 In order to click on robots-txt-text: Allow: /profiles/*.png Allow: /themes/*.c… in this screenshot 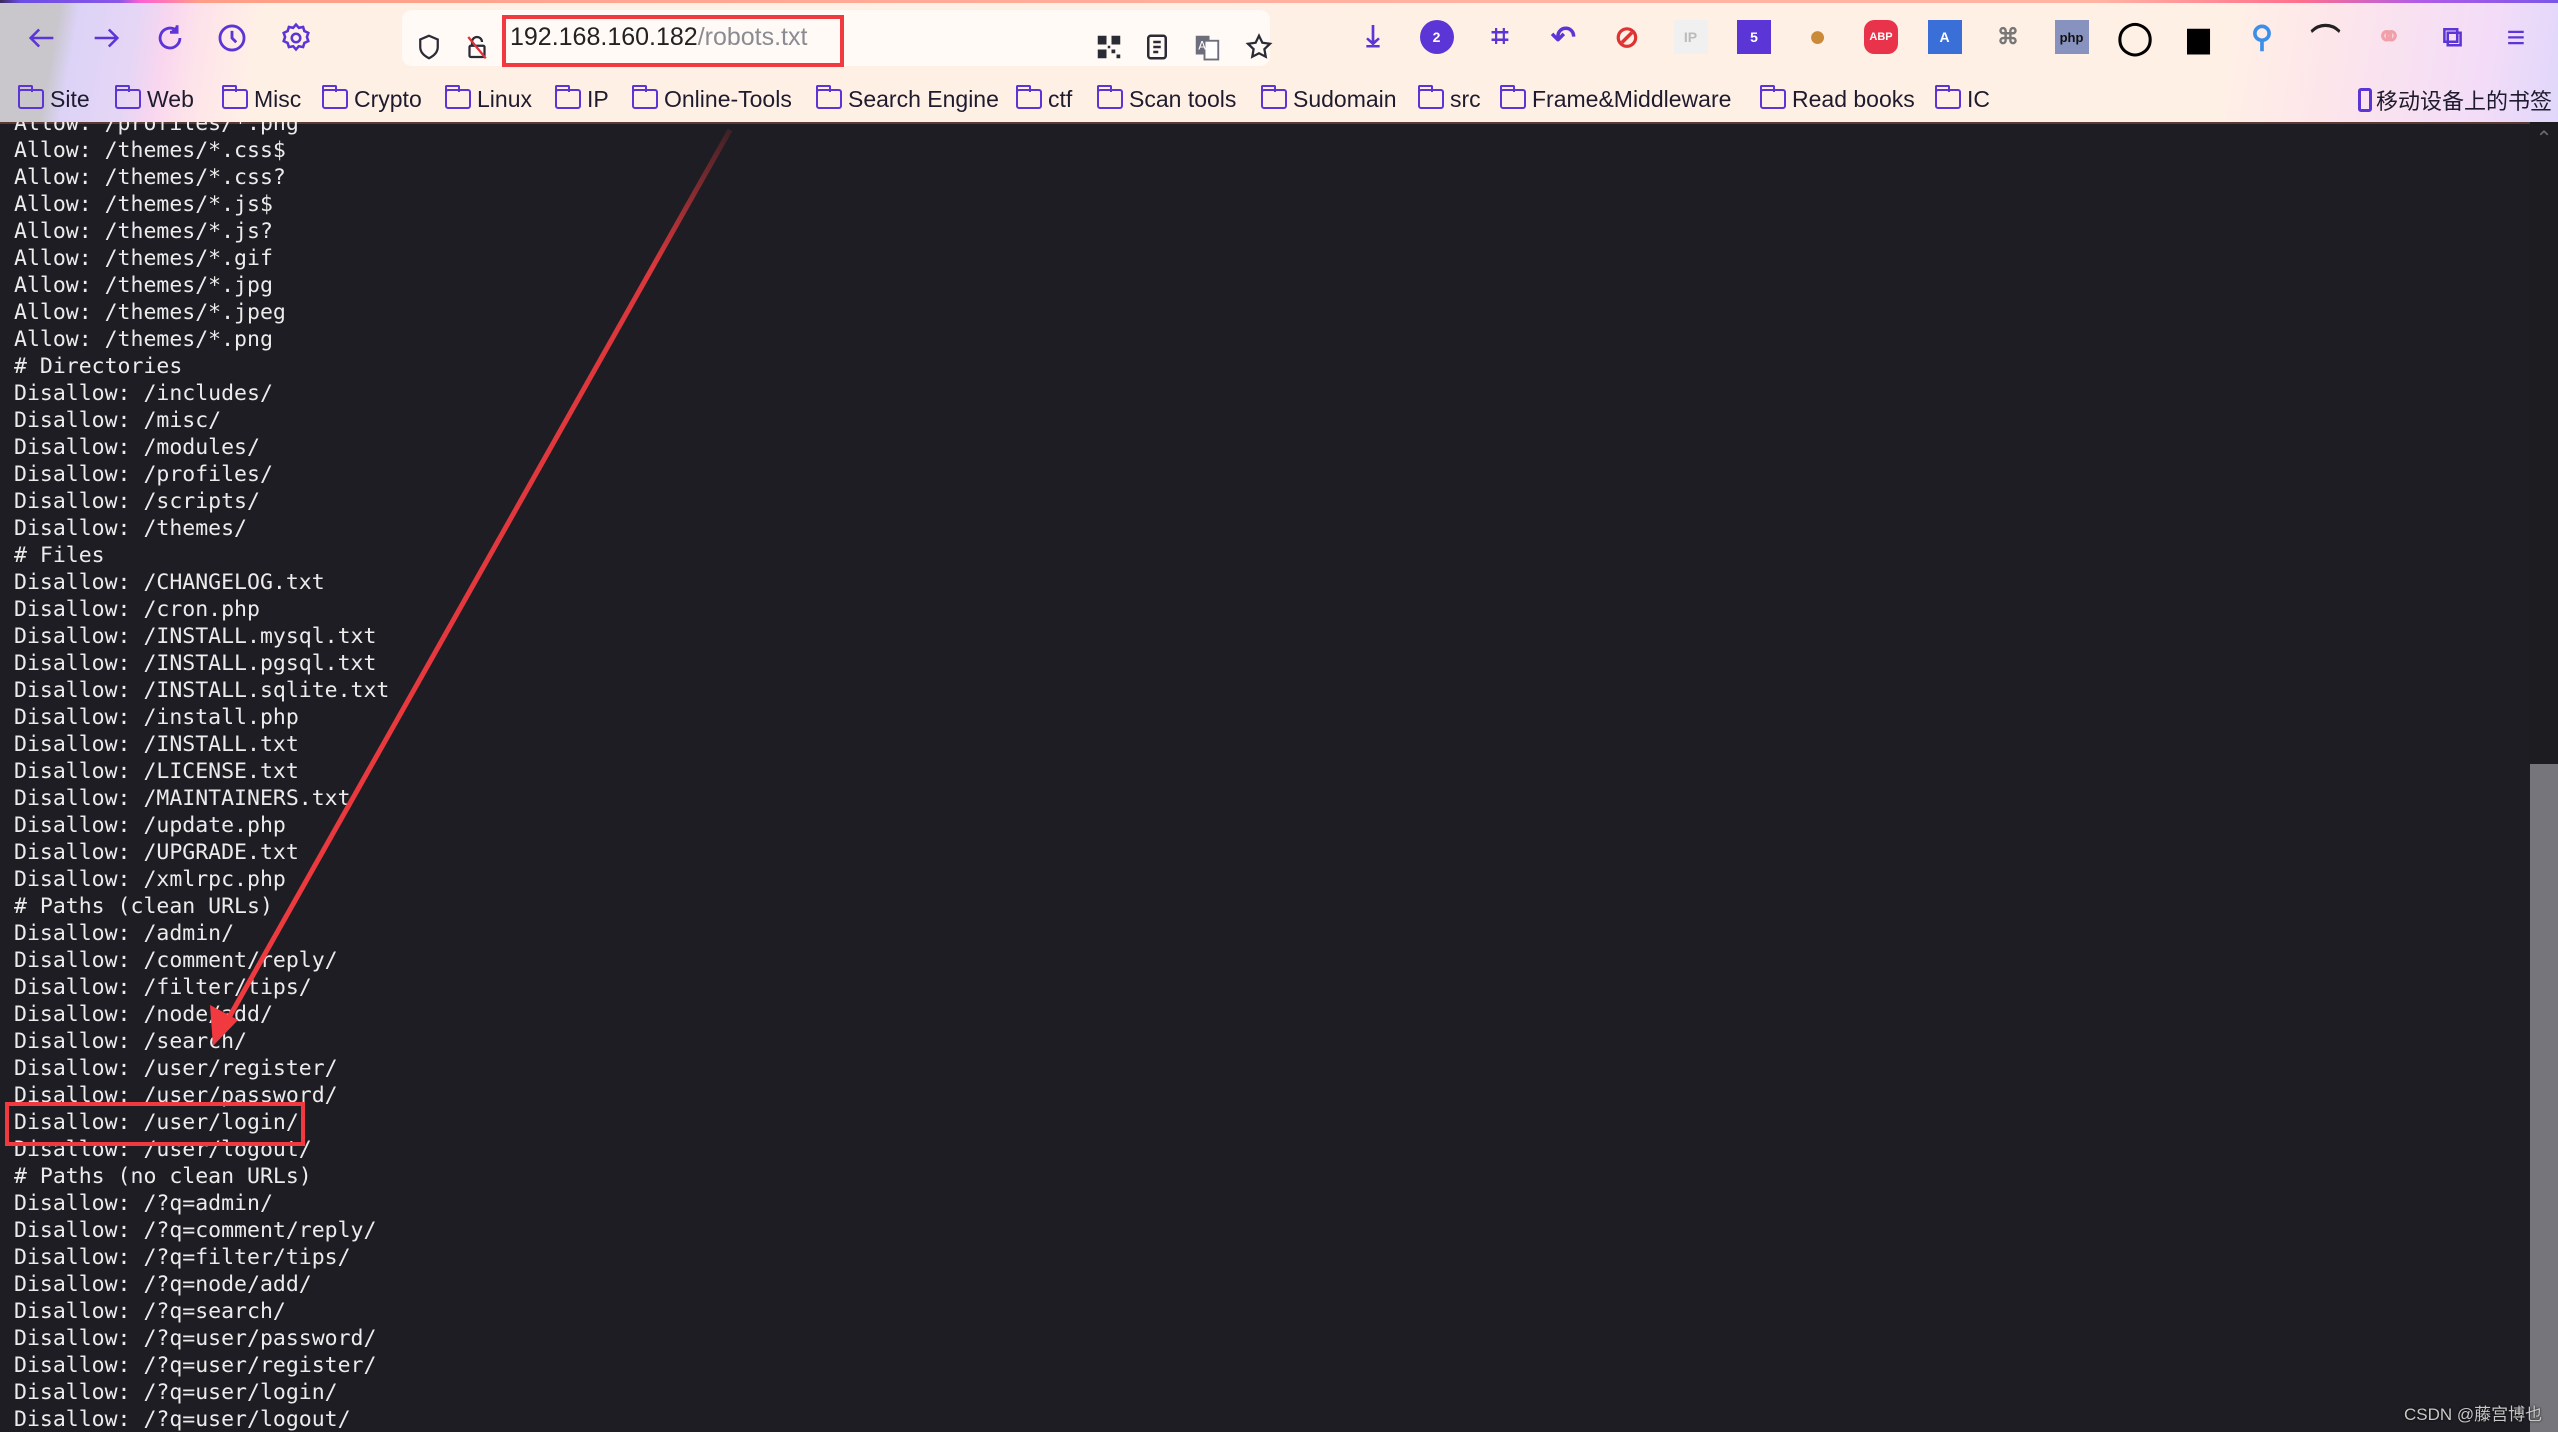, I will do `click(201, 777)`.